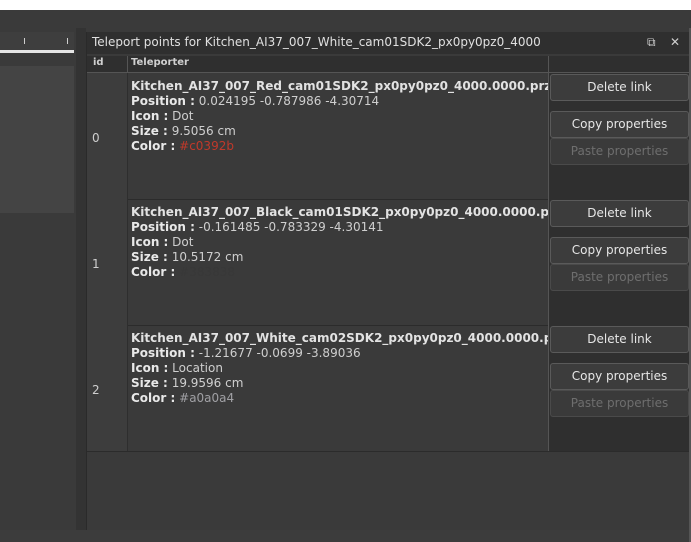  I want to click on color-line: Color : #c0392b, so click(338, 146).